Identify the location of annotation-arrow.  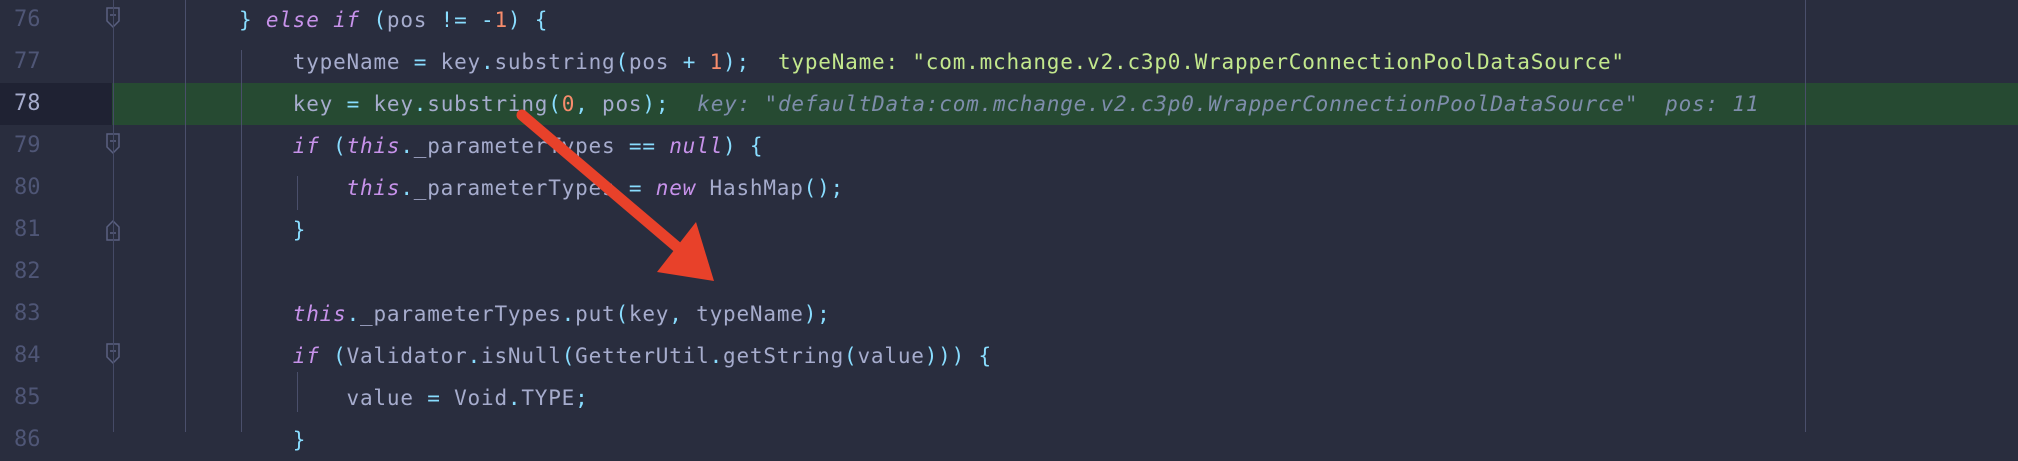
(615, 195).